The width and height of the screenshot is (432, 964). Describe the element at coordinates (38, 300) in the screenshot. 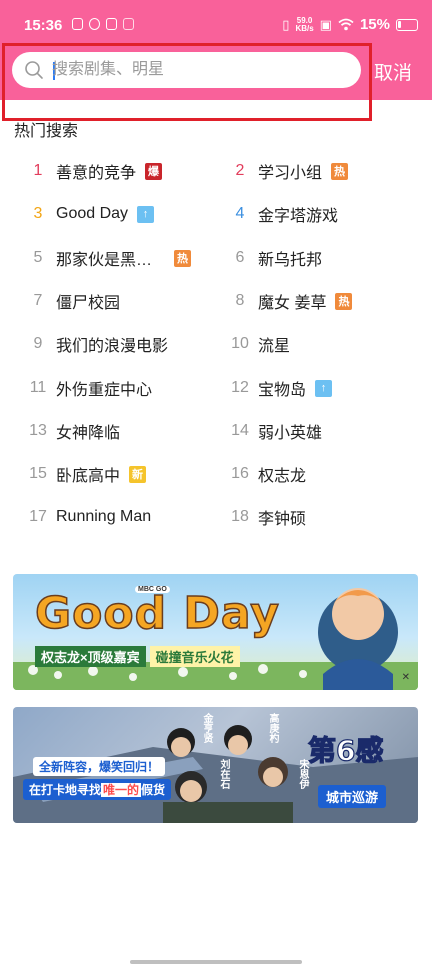

I see `hot-search-rank: 7` at that location.